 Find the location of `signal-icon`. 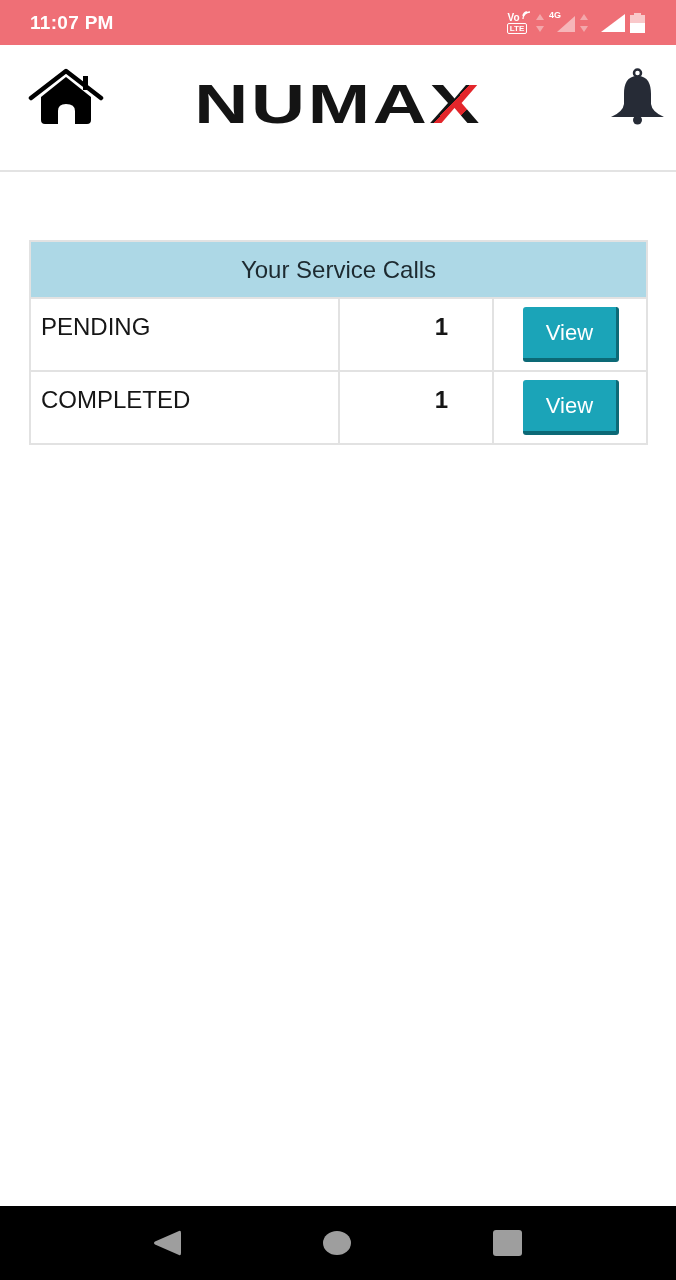

signal-icon is located at coordinates (613, 22).